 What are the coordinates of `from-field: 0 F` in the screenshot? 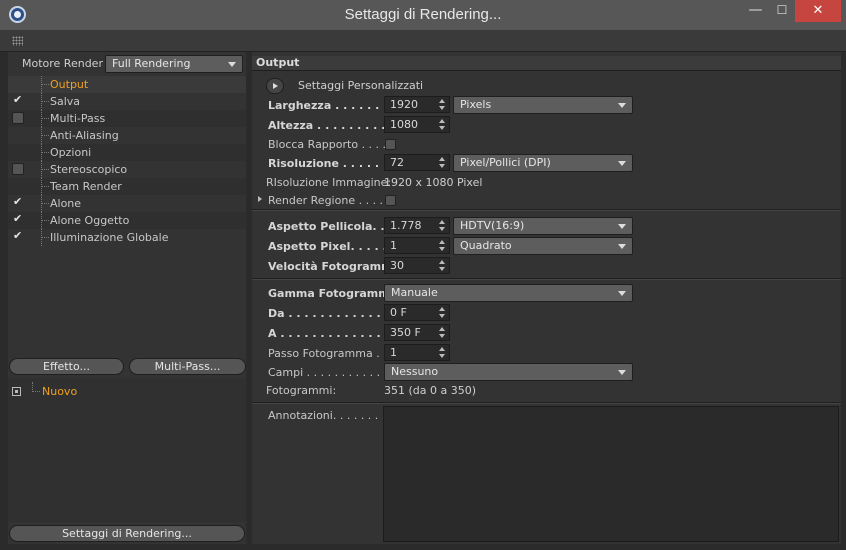 It's located at (417, 312).